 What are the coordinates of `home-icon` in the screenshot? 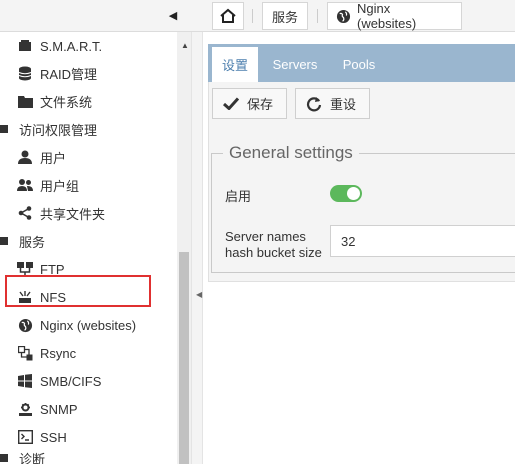 It's located at (228, 15).